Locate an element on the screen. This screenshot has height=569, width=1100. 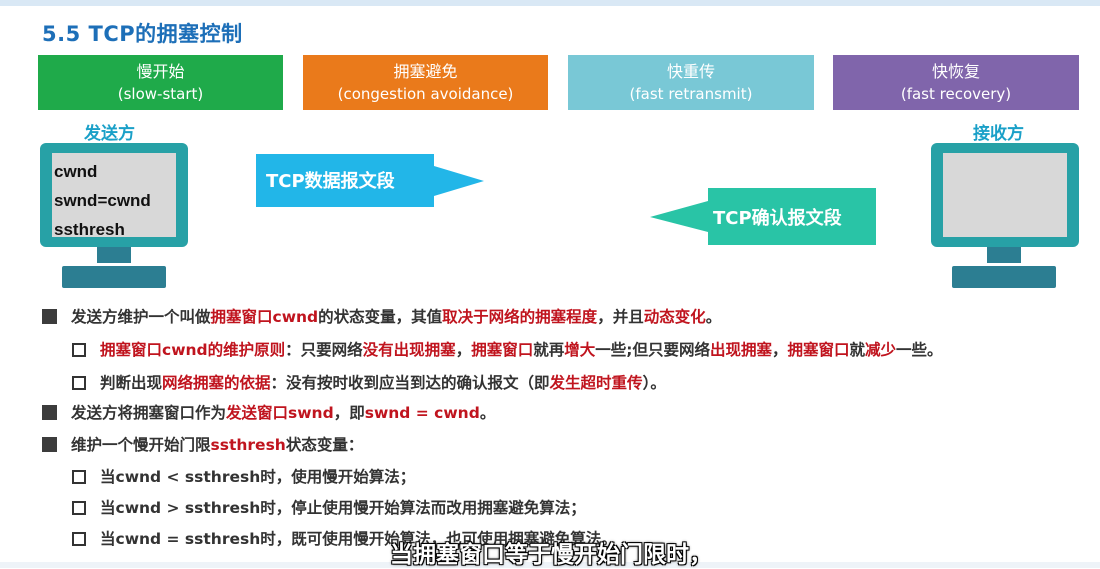
phase-en: (fast retransmit) is located at coordinates (691, 94).